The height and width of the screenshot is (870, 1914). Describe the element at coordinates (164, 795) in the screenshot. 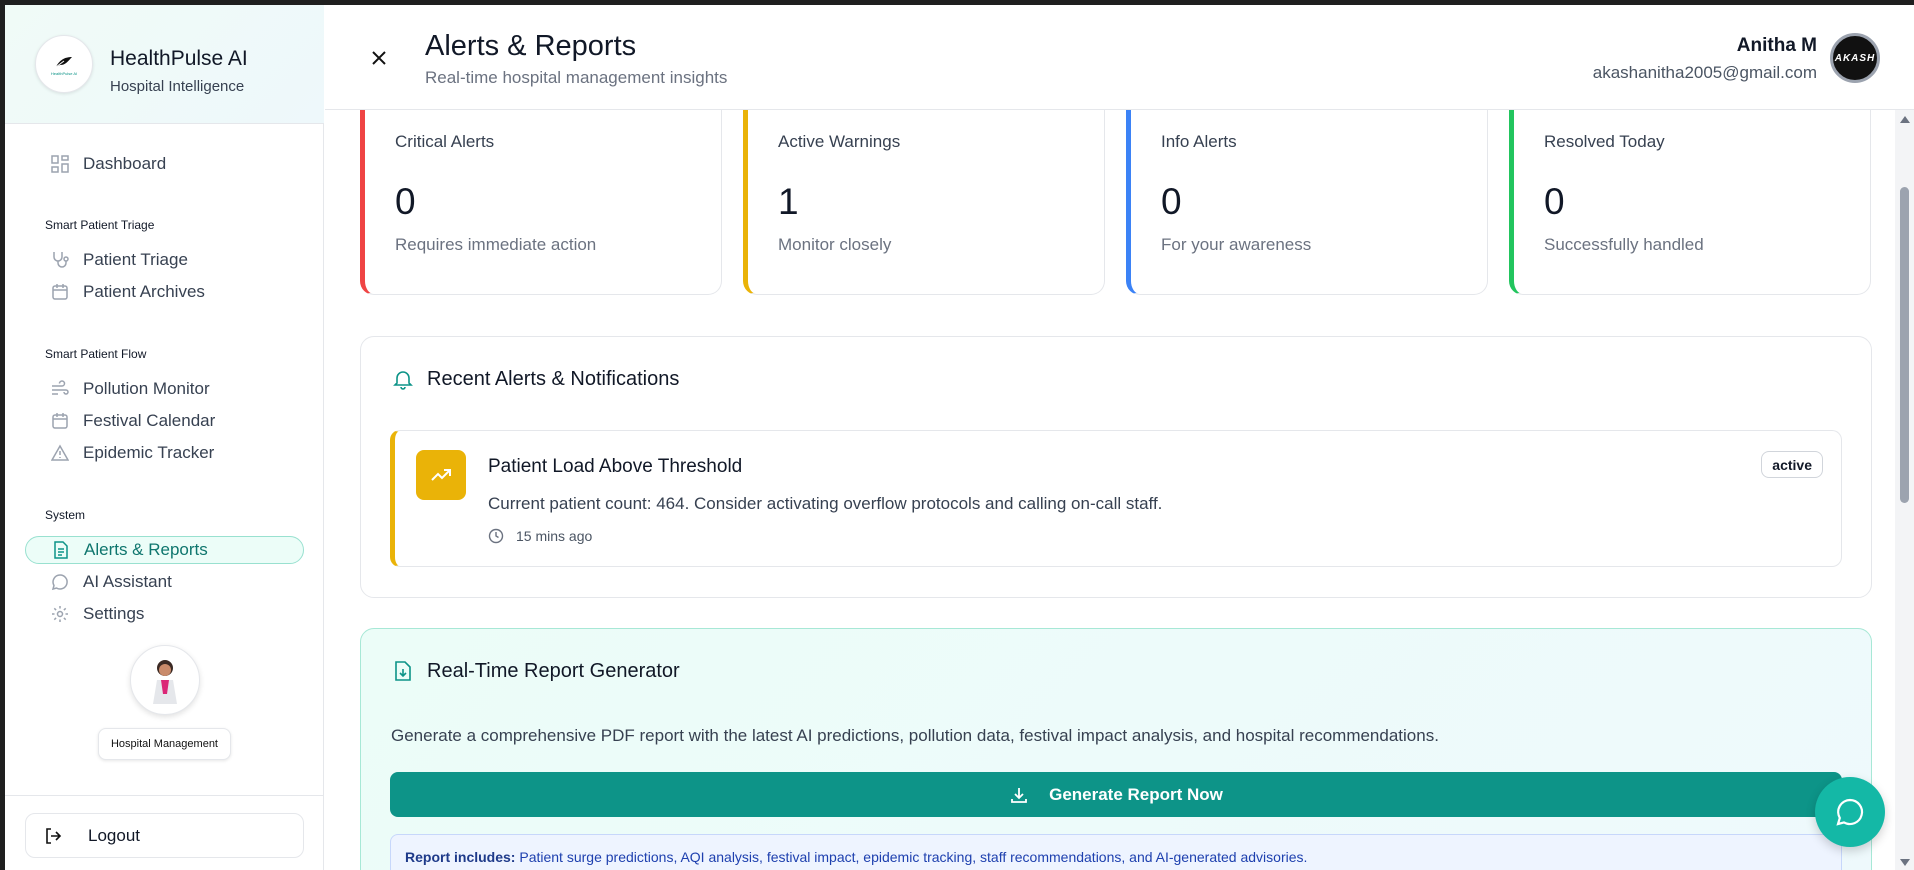

I see `sidebar-divider` at that location.